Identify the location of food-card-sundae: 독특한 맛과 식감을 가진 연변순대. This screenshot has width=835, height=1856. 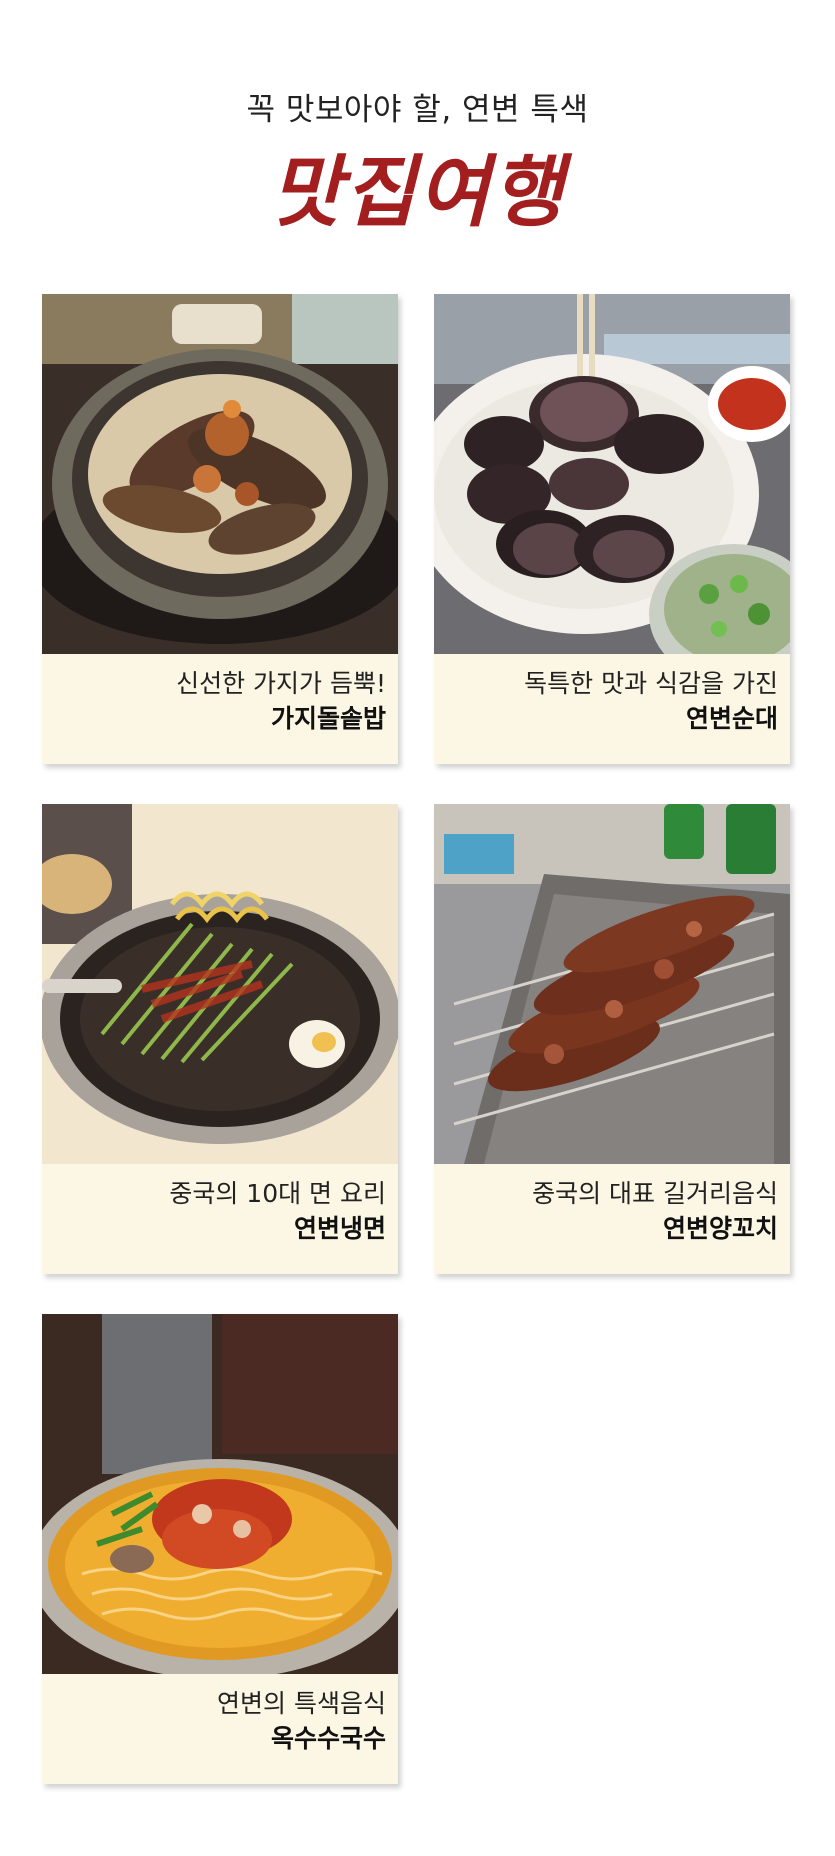
(612, 529).